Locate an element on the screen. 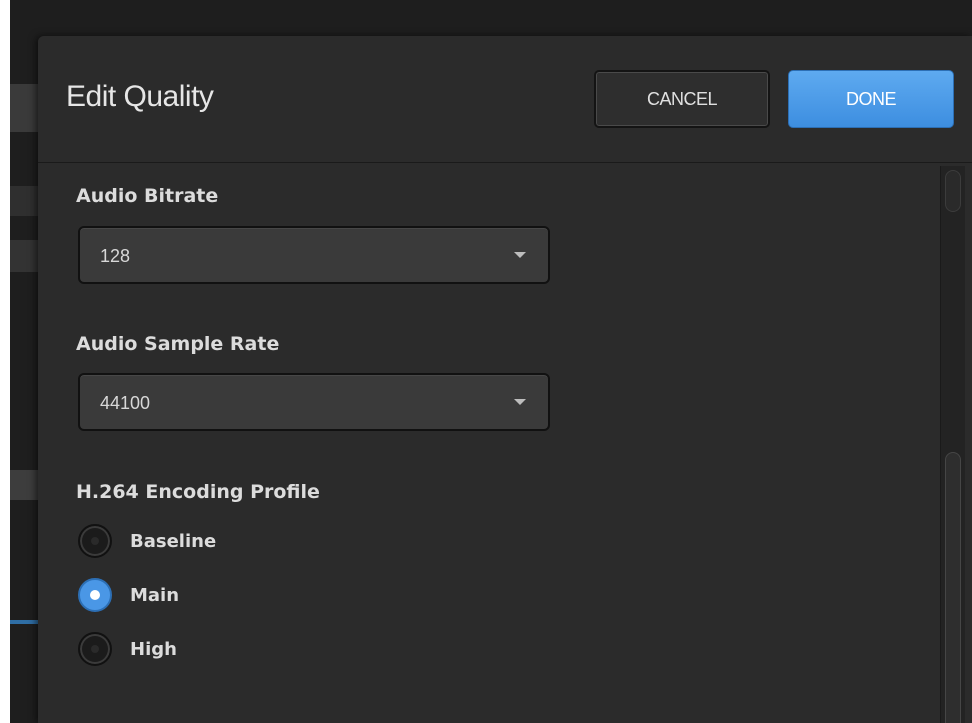 Image resolution: width=972 pixels, height=723 pixels. radio-label-high: High is located at coordinates (153, 649).